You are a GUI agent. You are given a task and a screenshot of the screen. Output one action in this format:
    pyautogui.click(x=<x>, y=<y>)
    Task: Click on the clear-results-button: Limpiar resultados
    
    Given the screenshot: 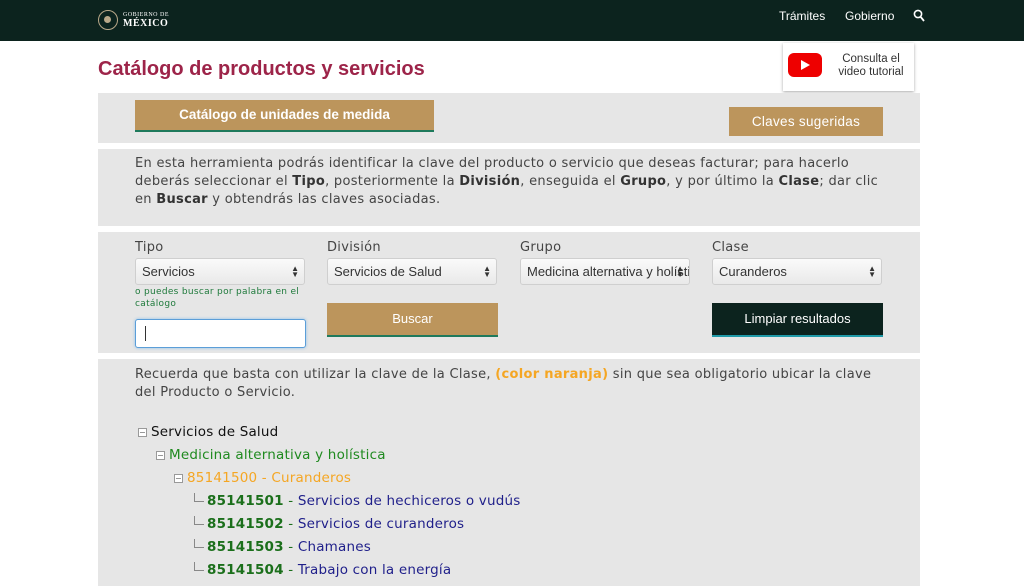 What is the action you would take?
    pyautogui.click(x=797, y=320)
    